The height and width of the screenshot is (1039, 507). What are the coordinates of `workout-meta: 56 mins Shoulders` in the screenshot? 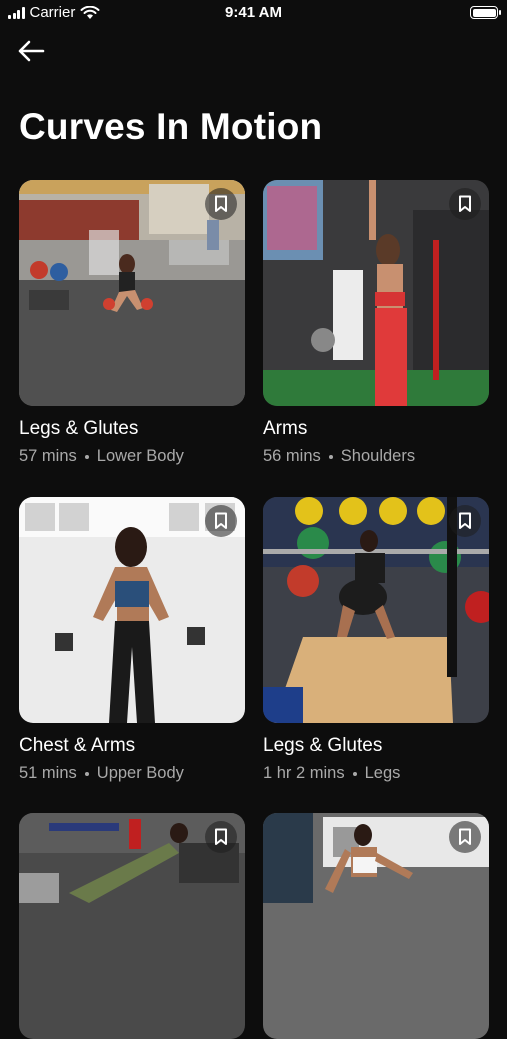 It's located at (376, 456).